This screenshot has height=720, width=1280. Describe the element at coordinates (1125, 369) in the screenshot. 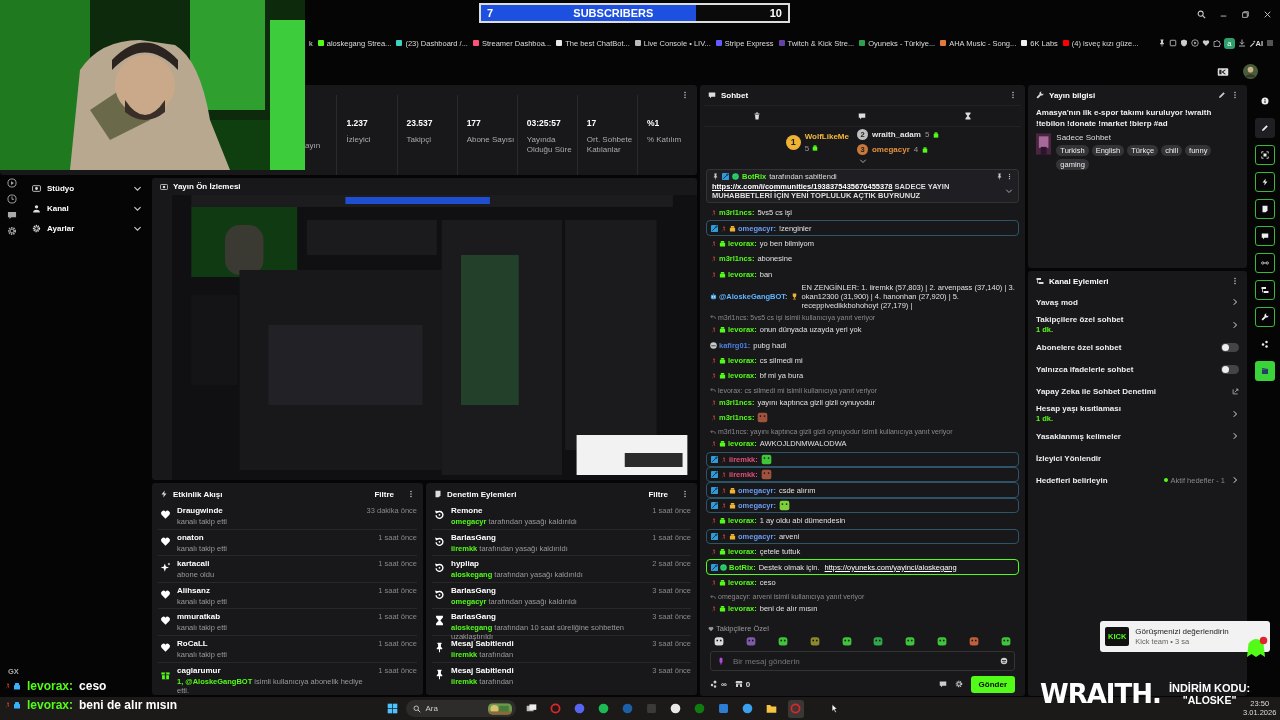

I see `setting-label: Yalnızca ifadelerle sohbet` at that location.